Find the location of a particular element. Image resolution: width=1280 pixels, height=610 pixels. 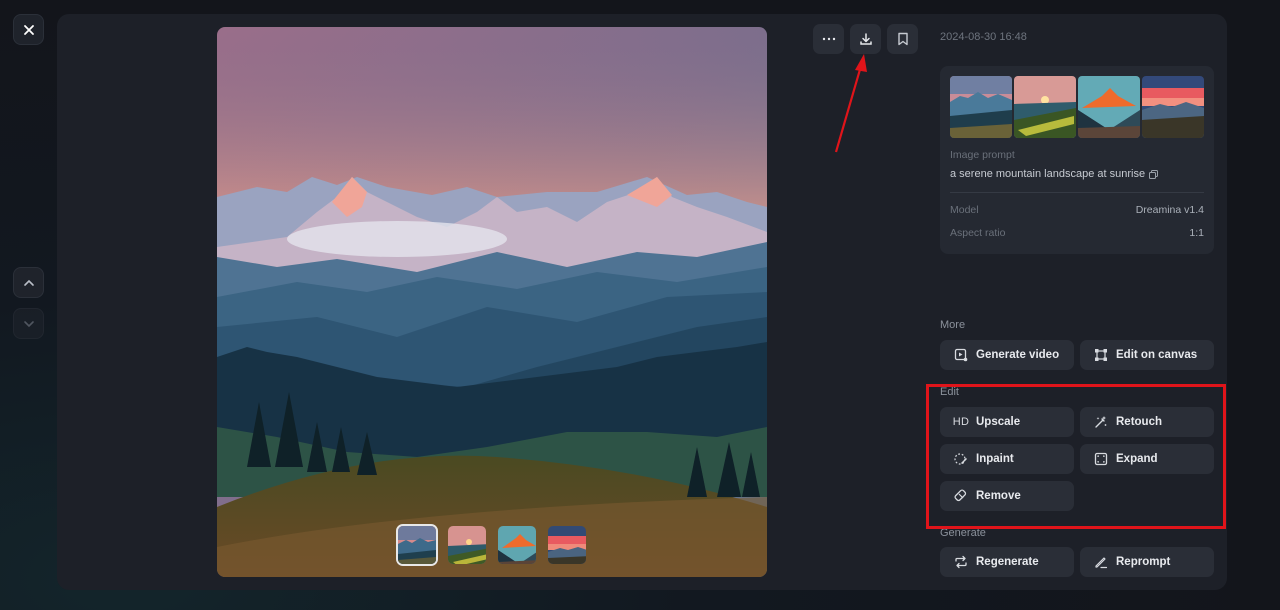

download-icon is located at coordinates (865, 39).